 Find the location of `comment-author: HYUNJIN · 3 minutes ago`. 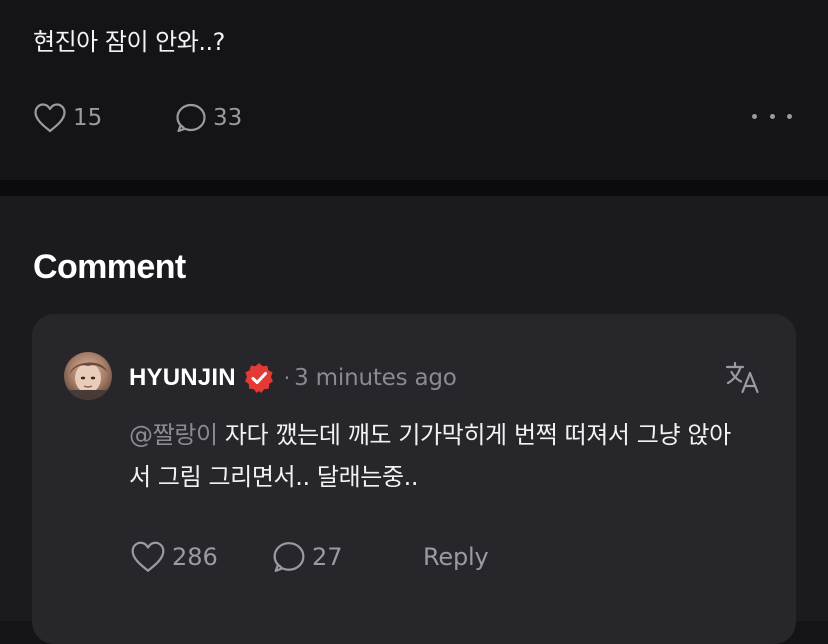

comment-author: HYUNJIN · 3 minutes ago is located at coordinates (293, 378).